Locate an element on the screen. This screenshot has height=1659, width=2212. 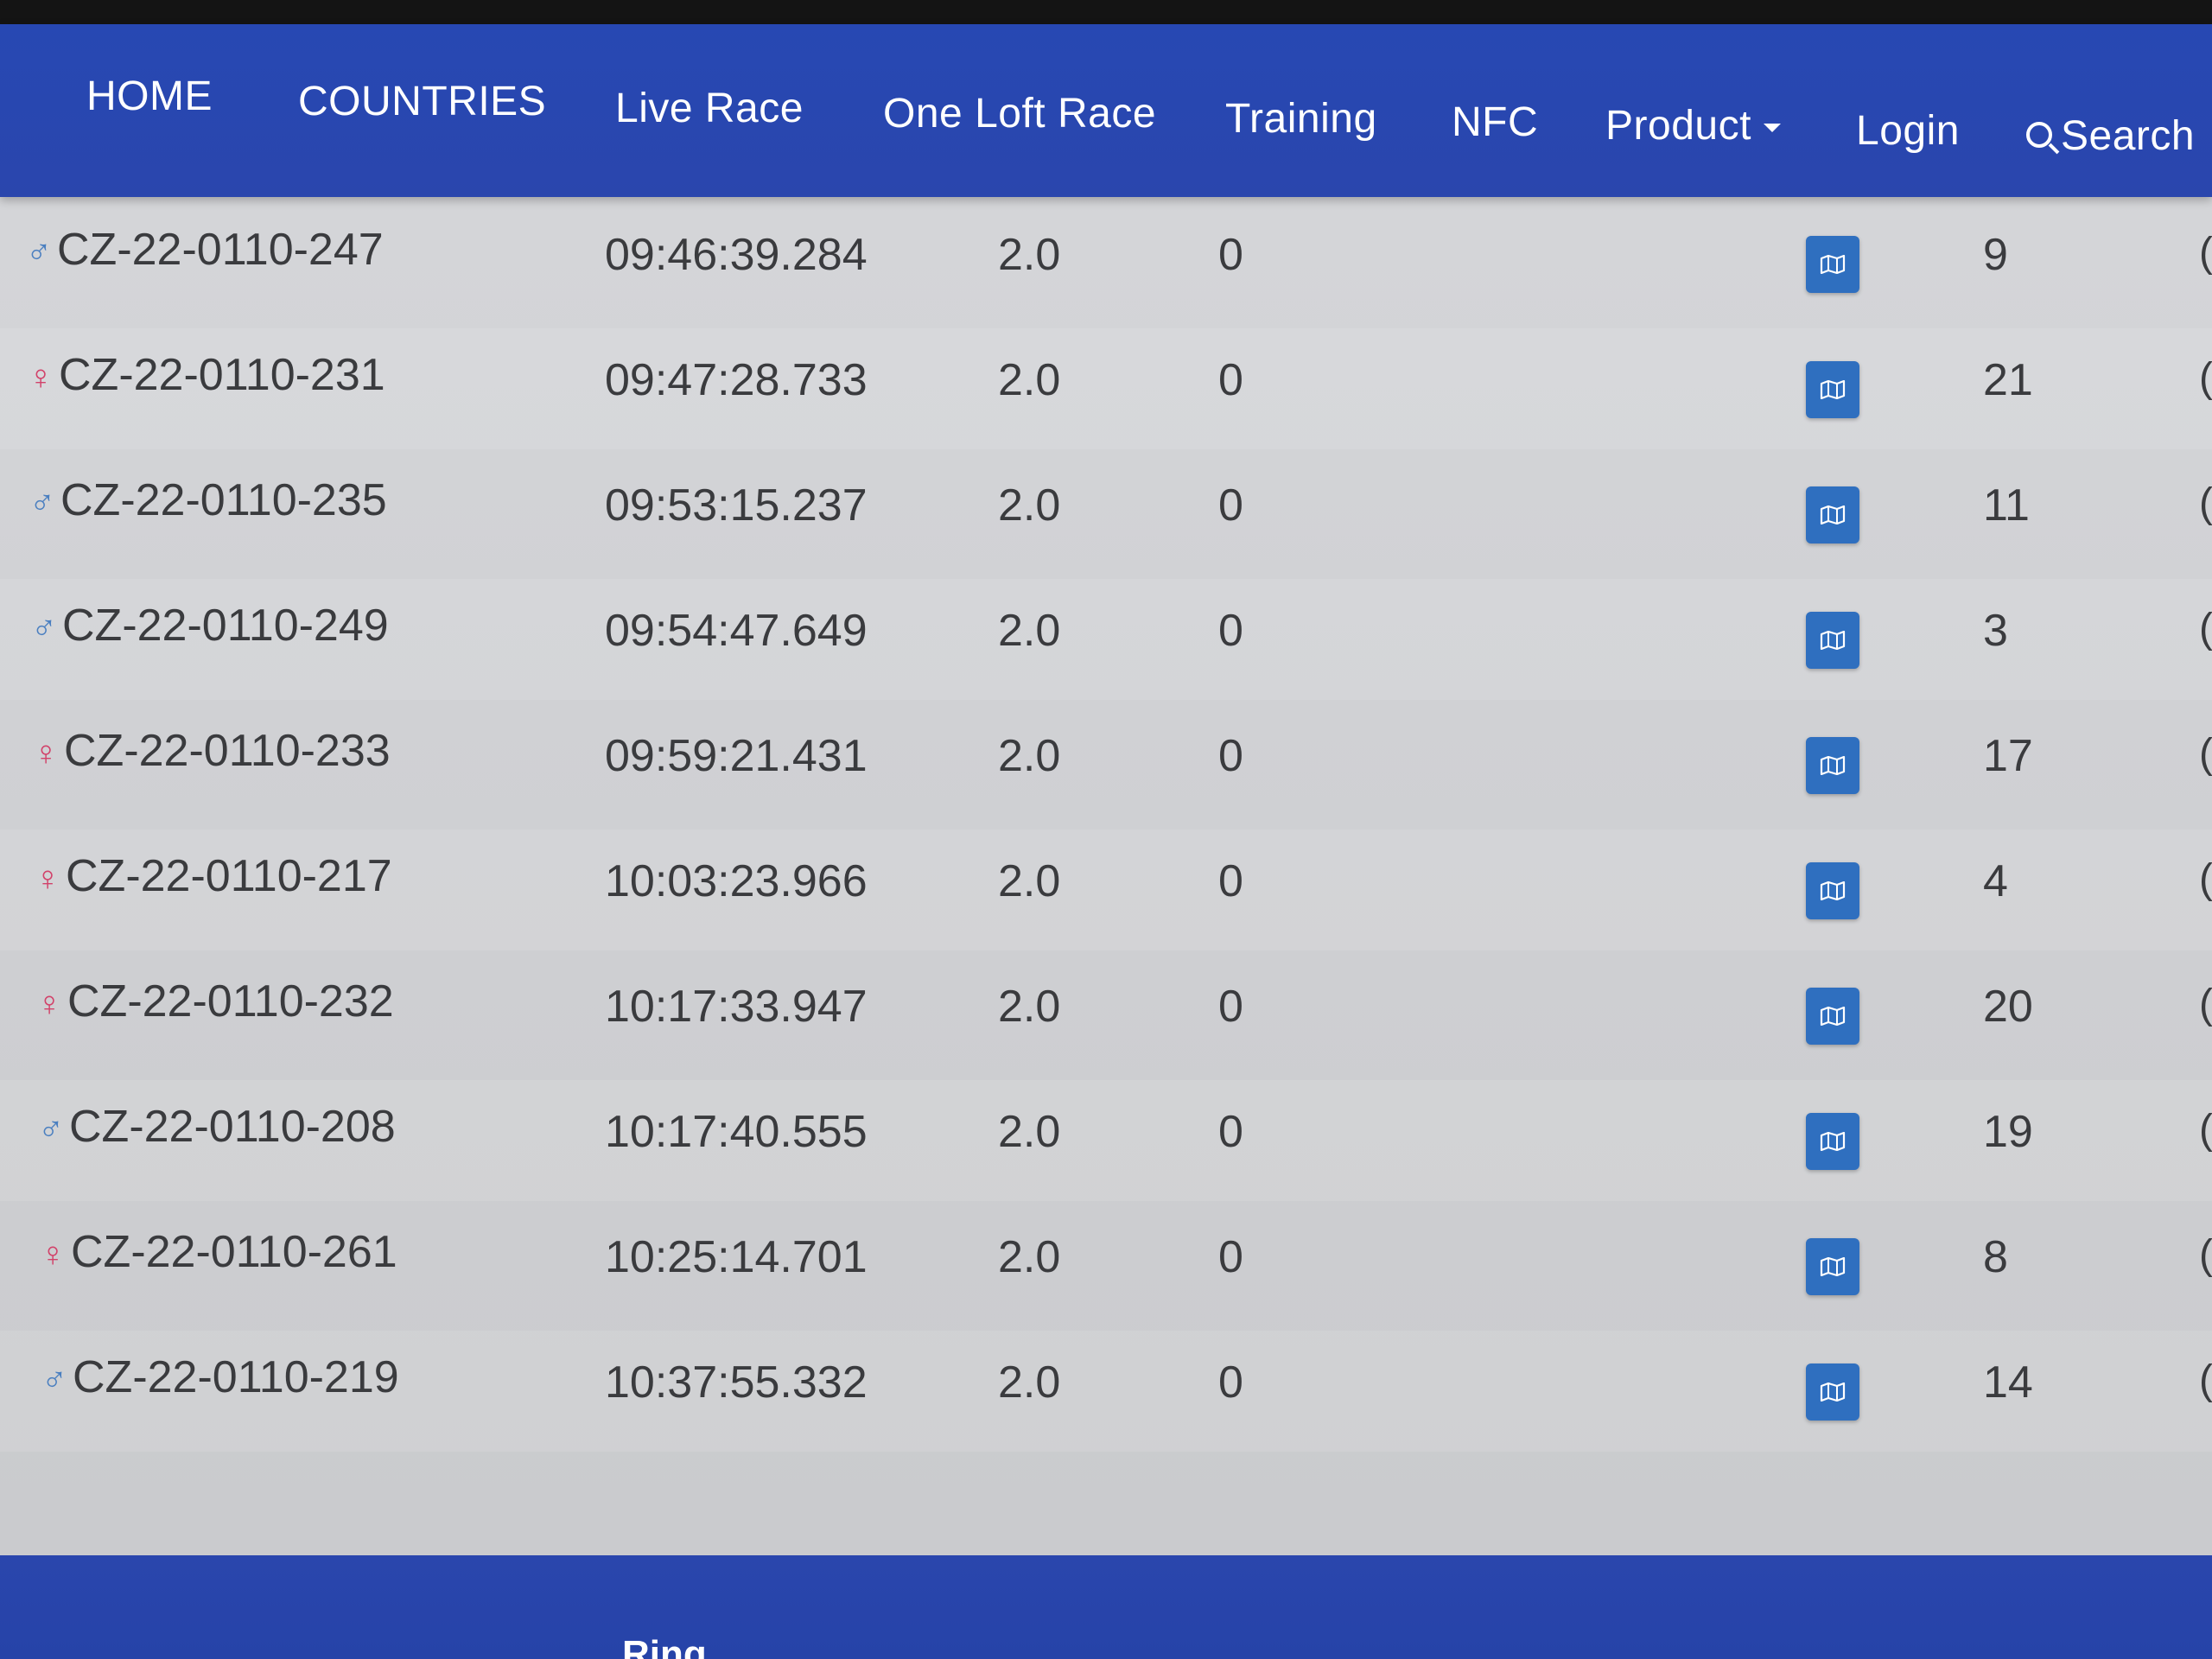
table-row: ♀ CZ-22-0110-261 10:25:14.701 2.0 0 8 ( is located at coordinates (1106, 1265).